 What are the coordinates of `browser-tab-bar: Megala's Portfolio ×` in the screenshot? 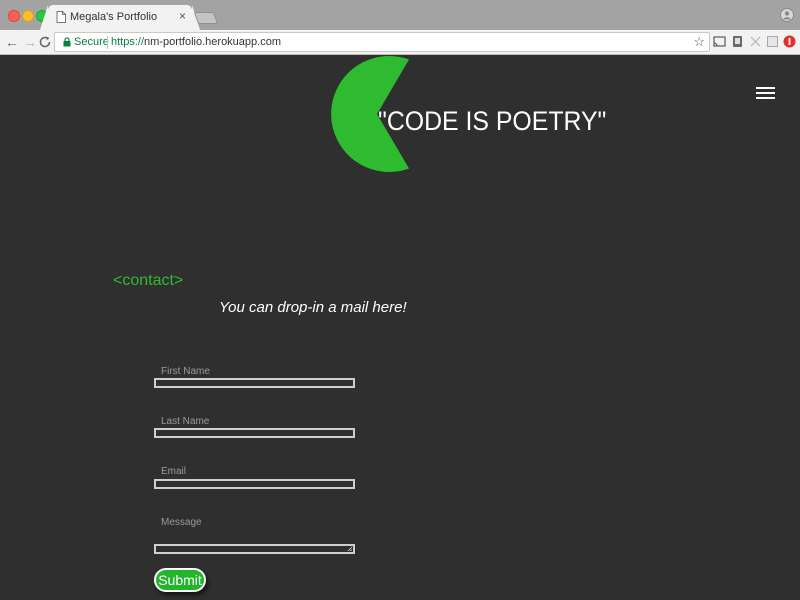 It's located at (400, 15).